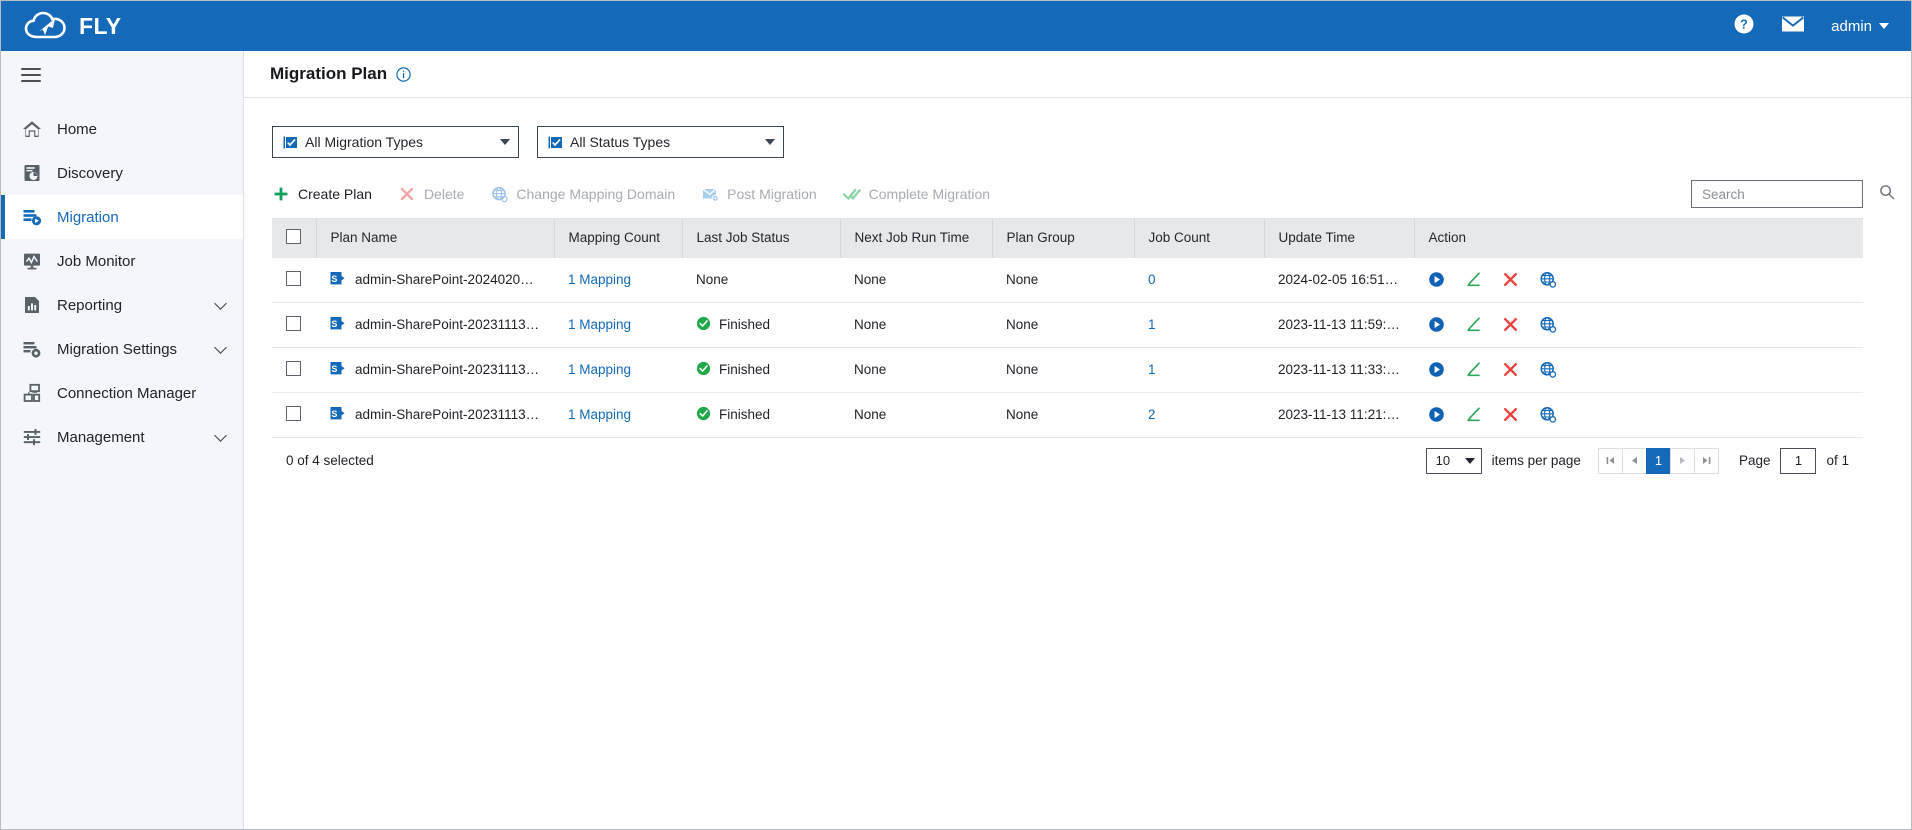 This screenshot has height=830, width=1912. Describe the element at coordinates (122, 393) in the screenshot. I see `sidebar-item-connection-manager: Connection Manager` at that location.